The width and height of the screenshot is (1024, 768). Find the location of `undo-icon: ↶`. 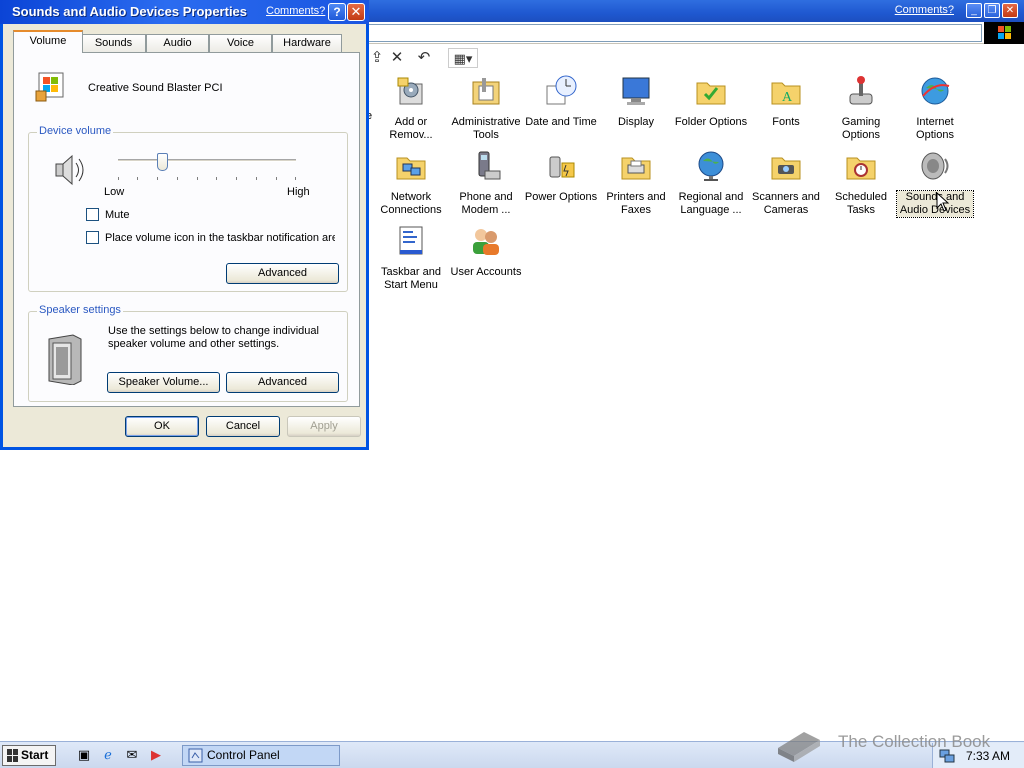

undo-icon: ↶ is located at coordinates (424, 58).